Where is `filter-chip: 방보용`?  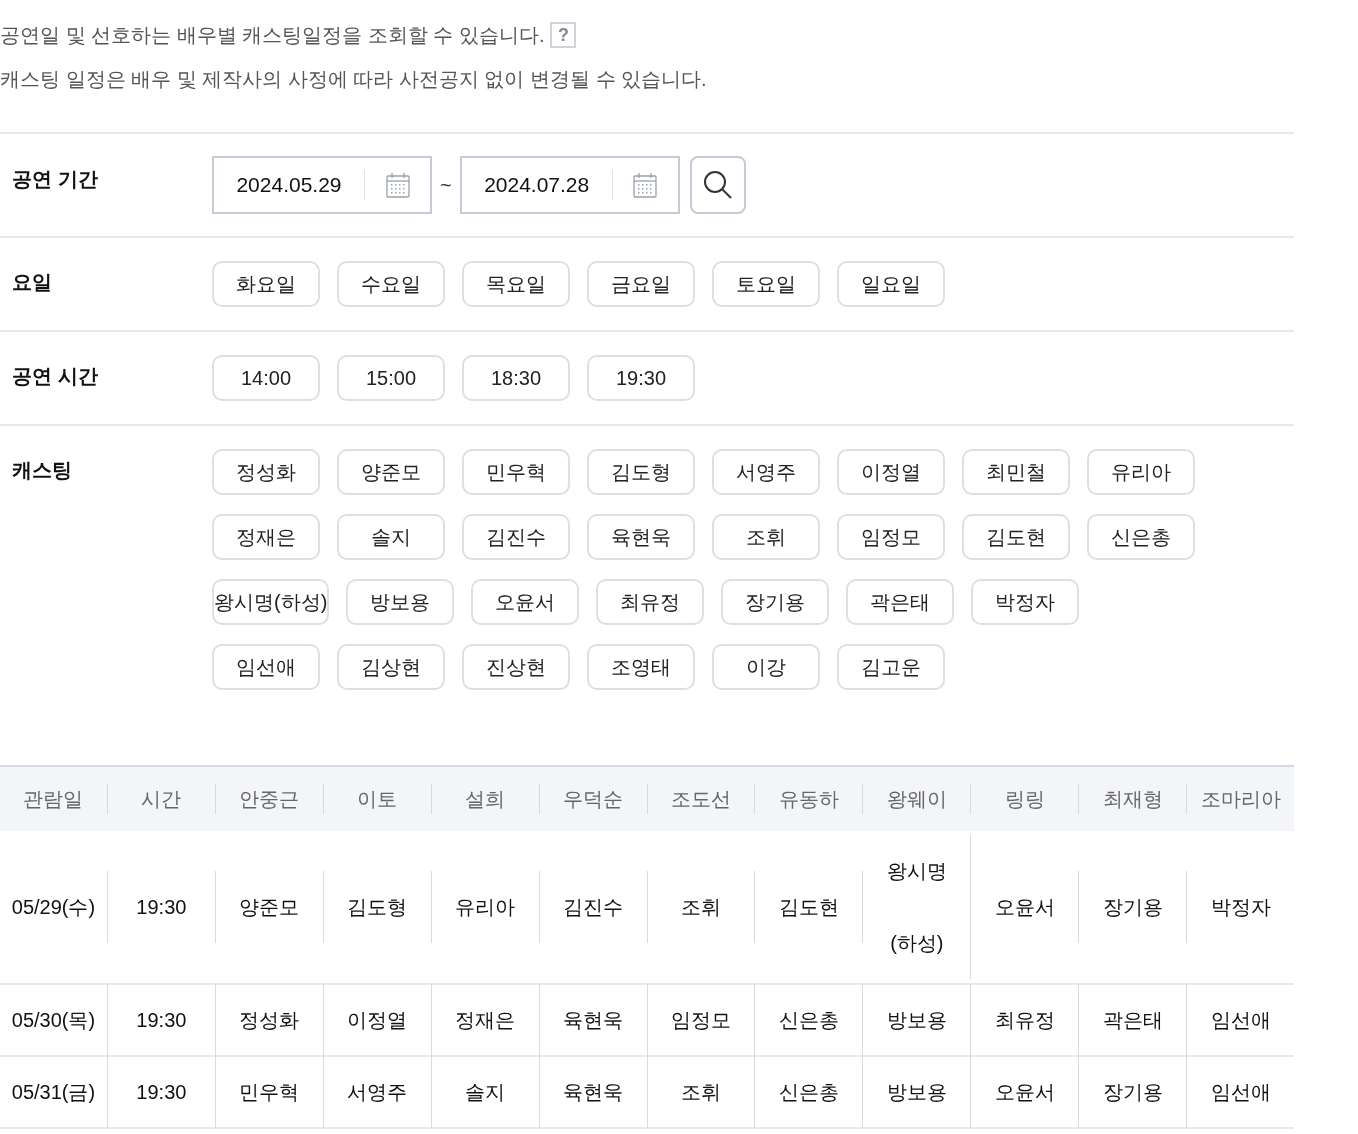 filter-chip: 방보용 is located at coordinates (400, 602).